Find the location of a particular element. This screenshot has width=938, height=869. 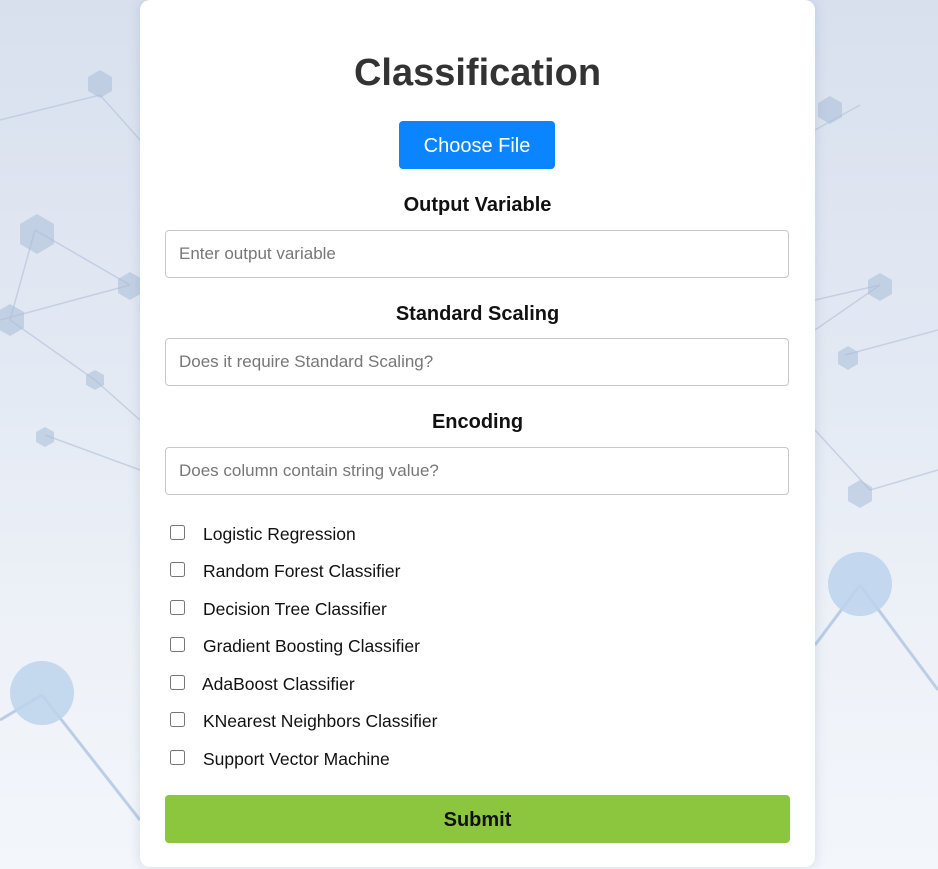

model-option-gradient-boosting: Gradient Boosting Classifier is located at coordinates (295, 646).